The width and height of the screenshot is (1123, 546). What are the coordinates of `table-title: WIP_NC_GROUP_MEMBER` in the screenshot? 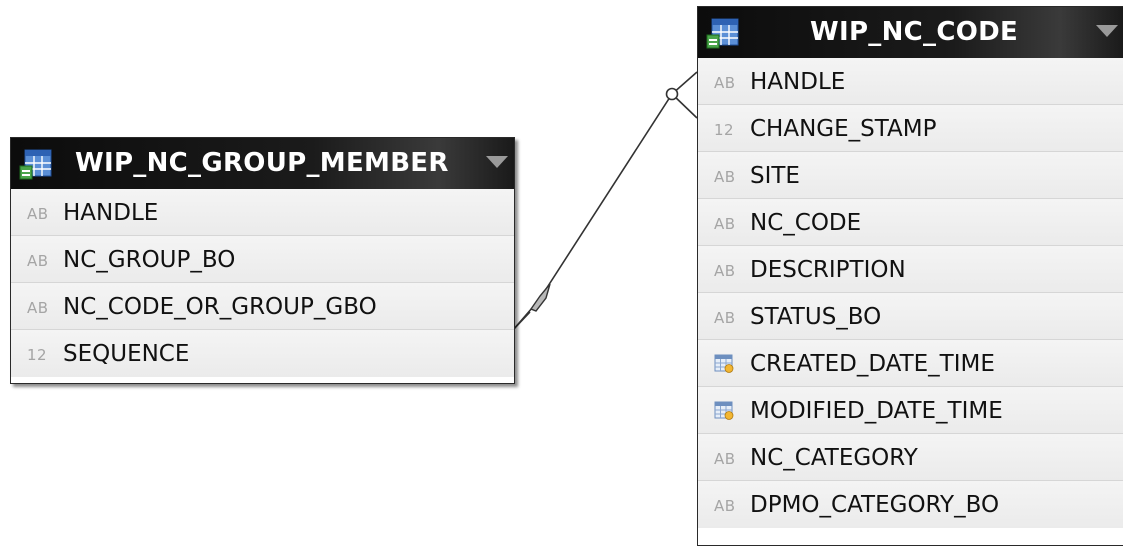 It's located at (262, 163).